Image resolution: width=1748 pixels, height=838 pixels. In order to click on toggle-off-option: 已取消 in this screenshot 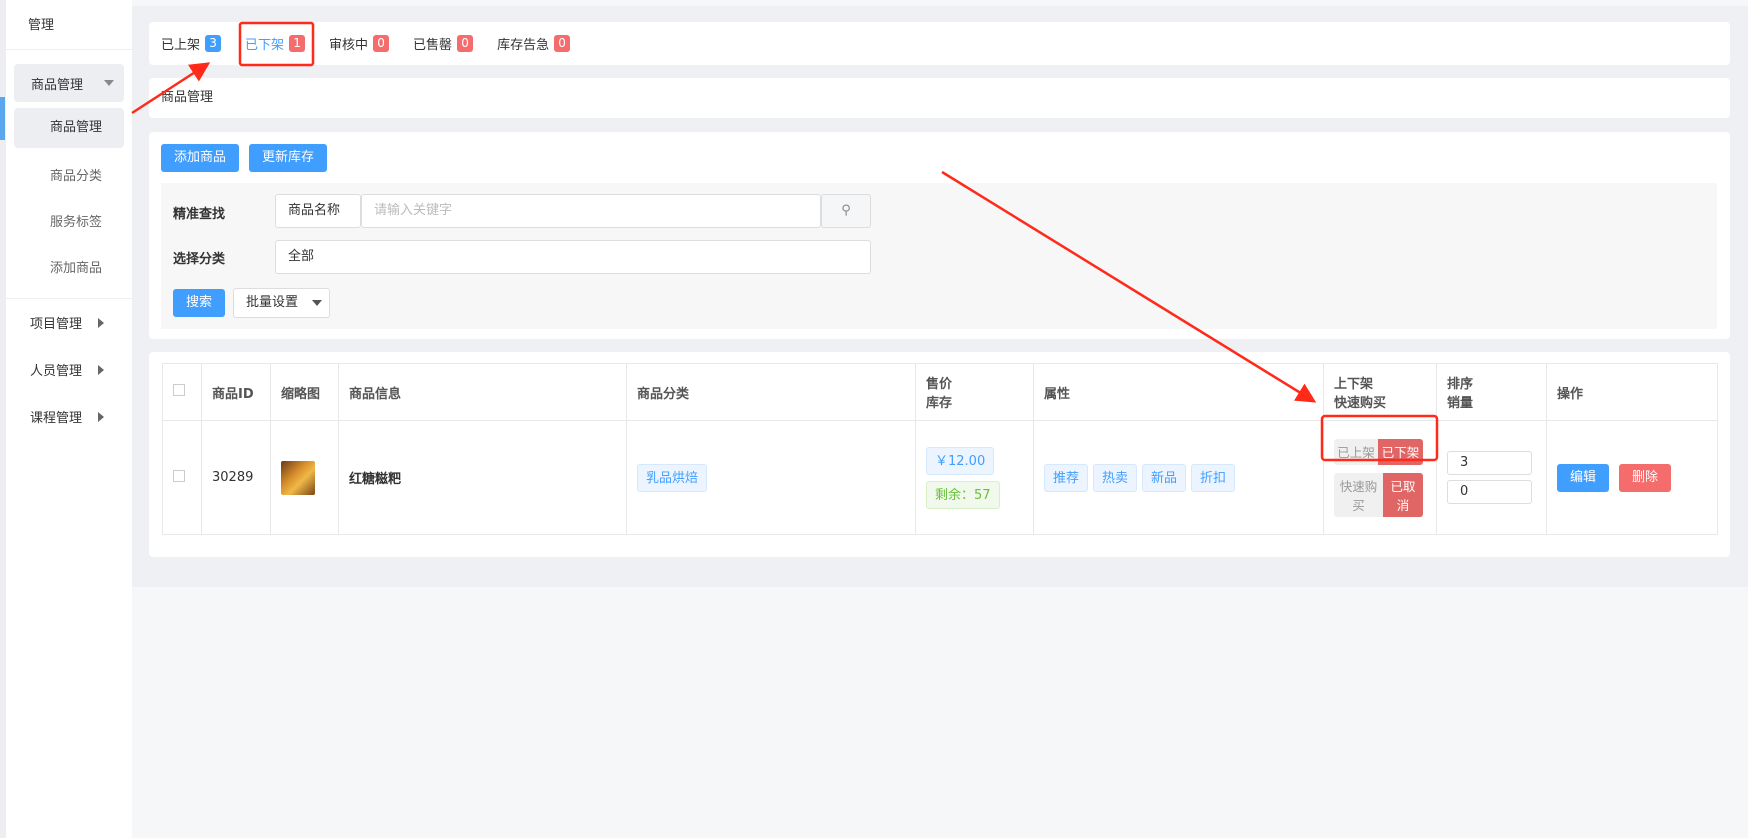, I will do `click(1403, 494)`.